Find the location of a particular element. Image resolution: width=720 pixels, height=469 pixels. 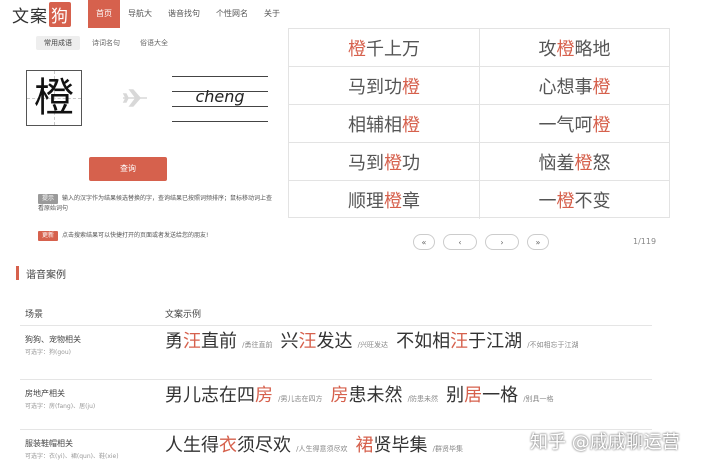

result-item: 一橙不变 is located at coordinates (574, 200).